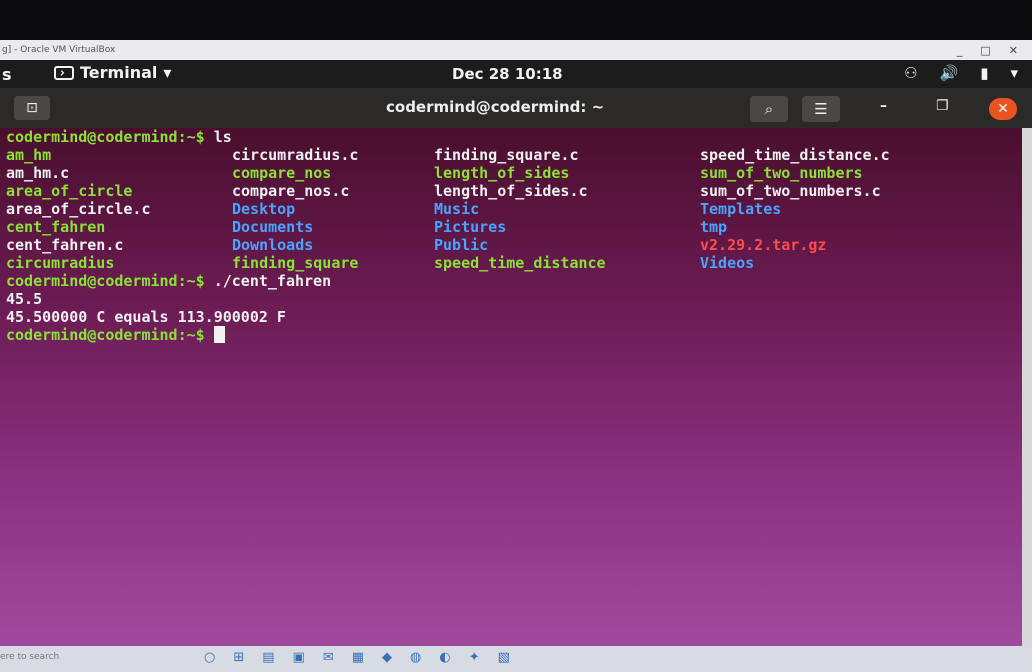  I want to click on command-text: ./cent_fahren, so click(268, 281).